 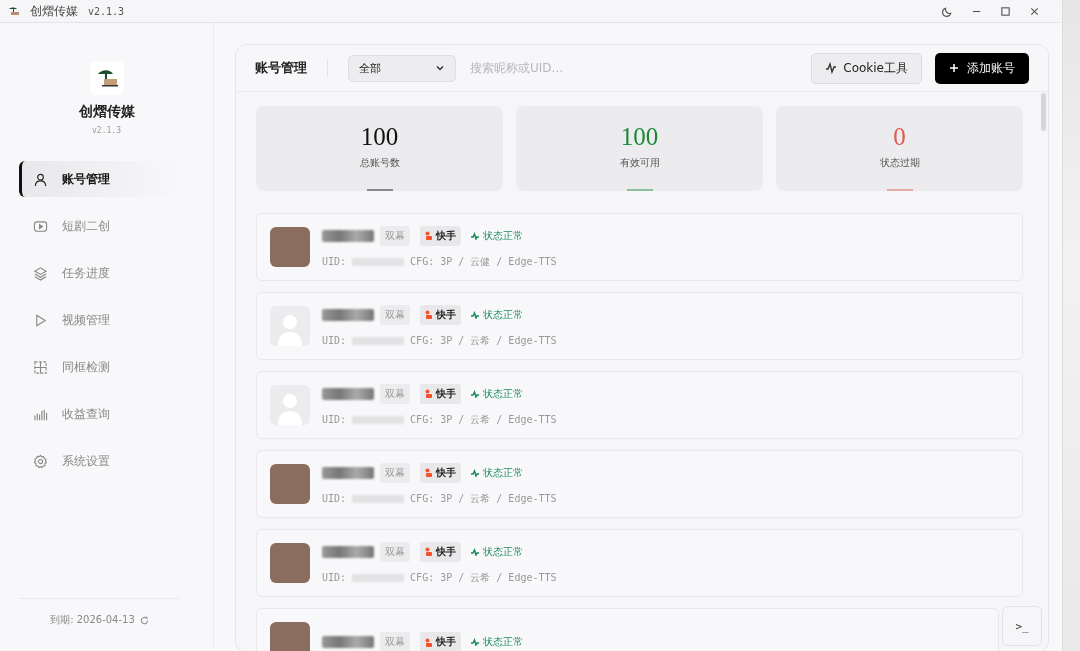 What do you see at coordinates (99, 414) in the screenshot?
I see `sidebar-item: 收益查询` at bounding box center [99, 414].